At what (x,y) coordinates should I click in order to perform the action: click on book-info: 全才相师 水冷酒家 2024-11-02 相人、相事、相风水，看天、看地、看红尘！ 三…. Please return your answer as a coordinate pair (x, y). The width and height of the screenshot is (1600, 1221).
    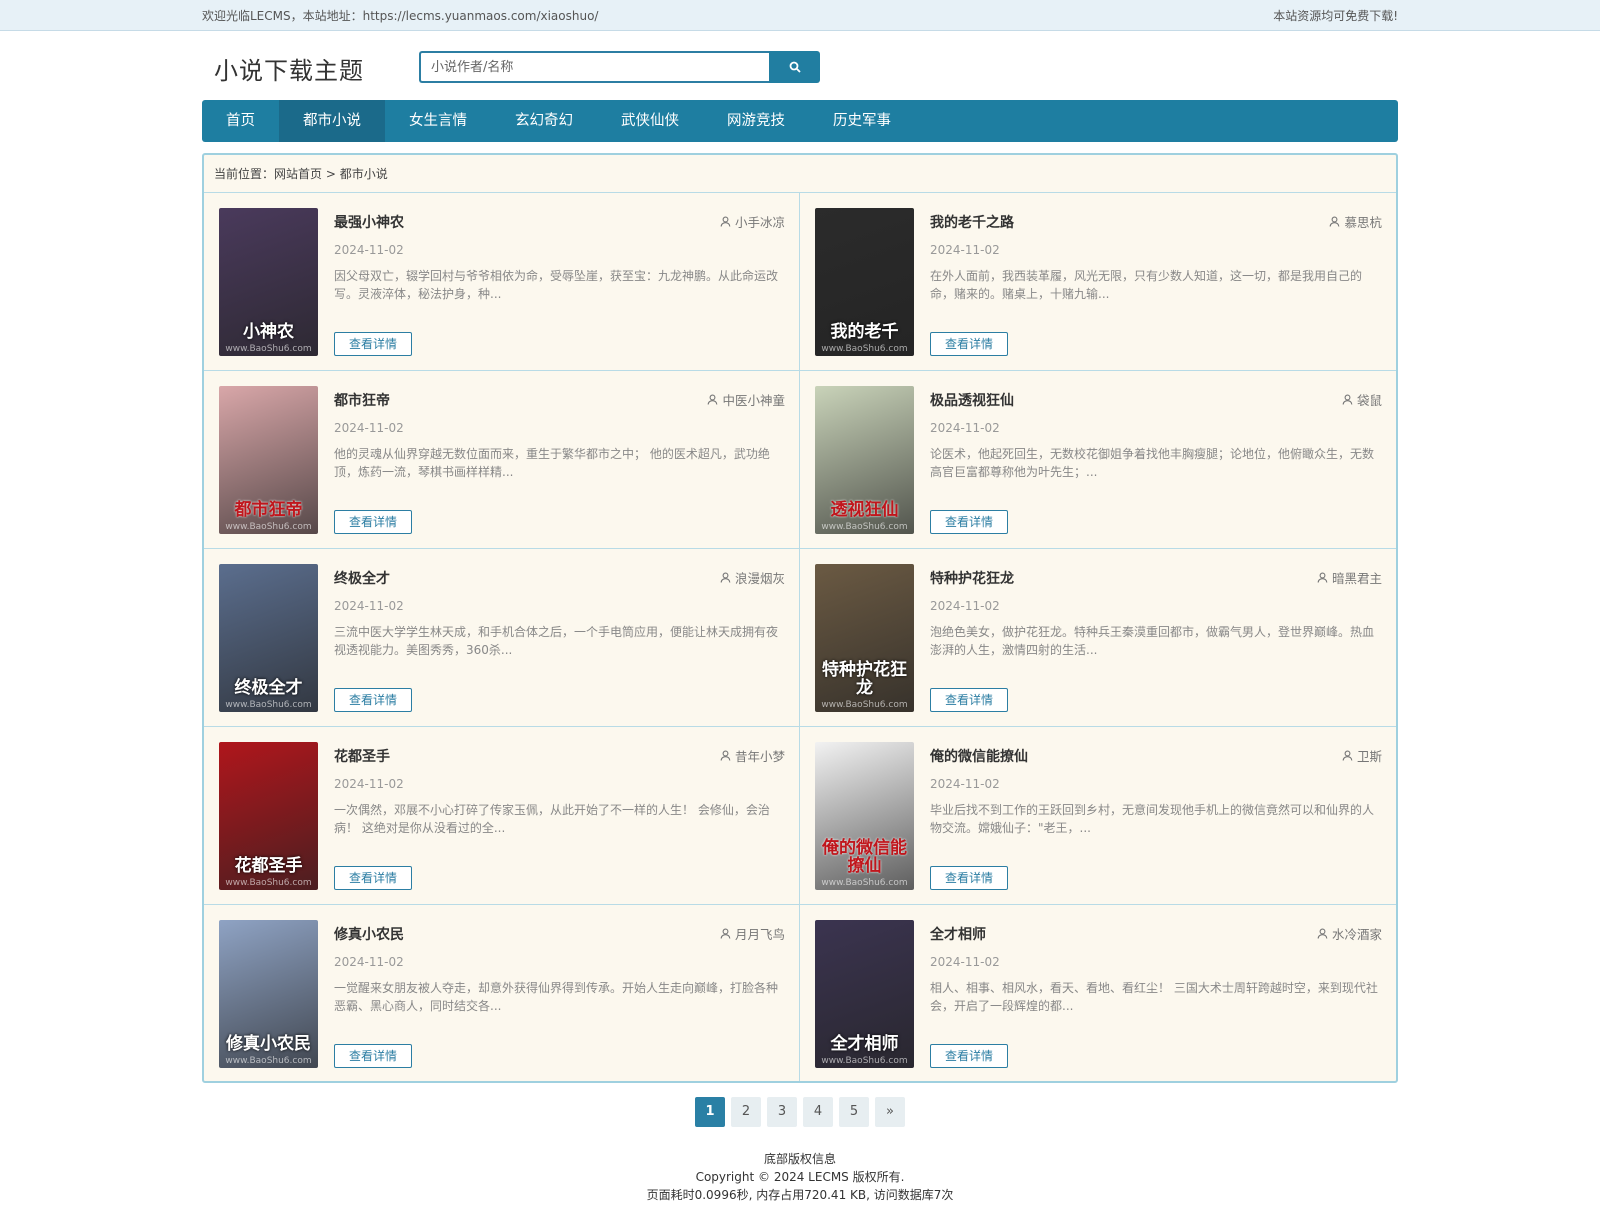
    Looking at the image, I should click on (1156, 994).